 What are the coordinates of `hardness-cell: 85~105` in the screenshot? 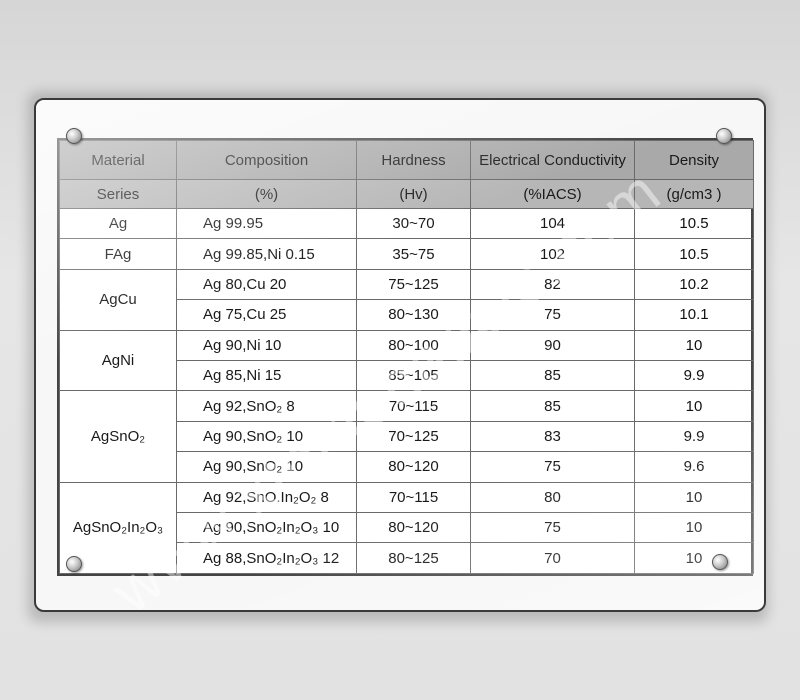 It's located at (413, 376).